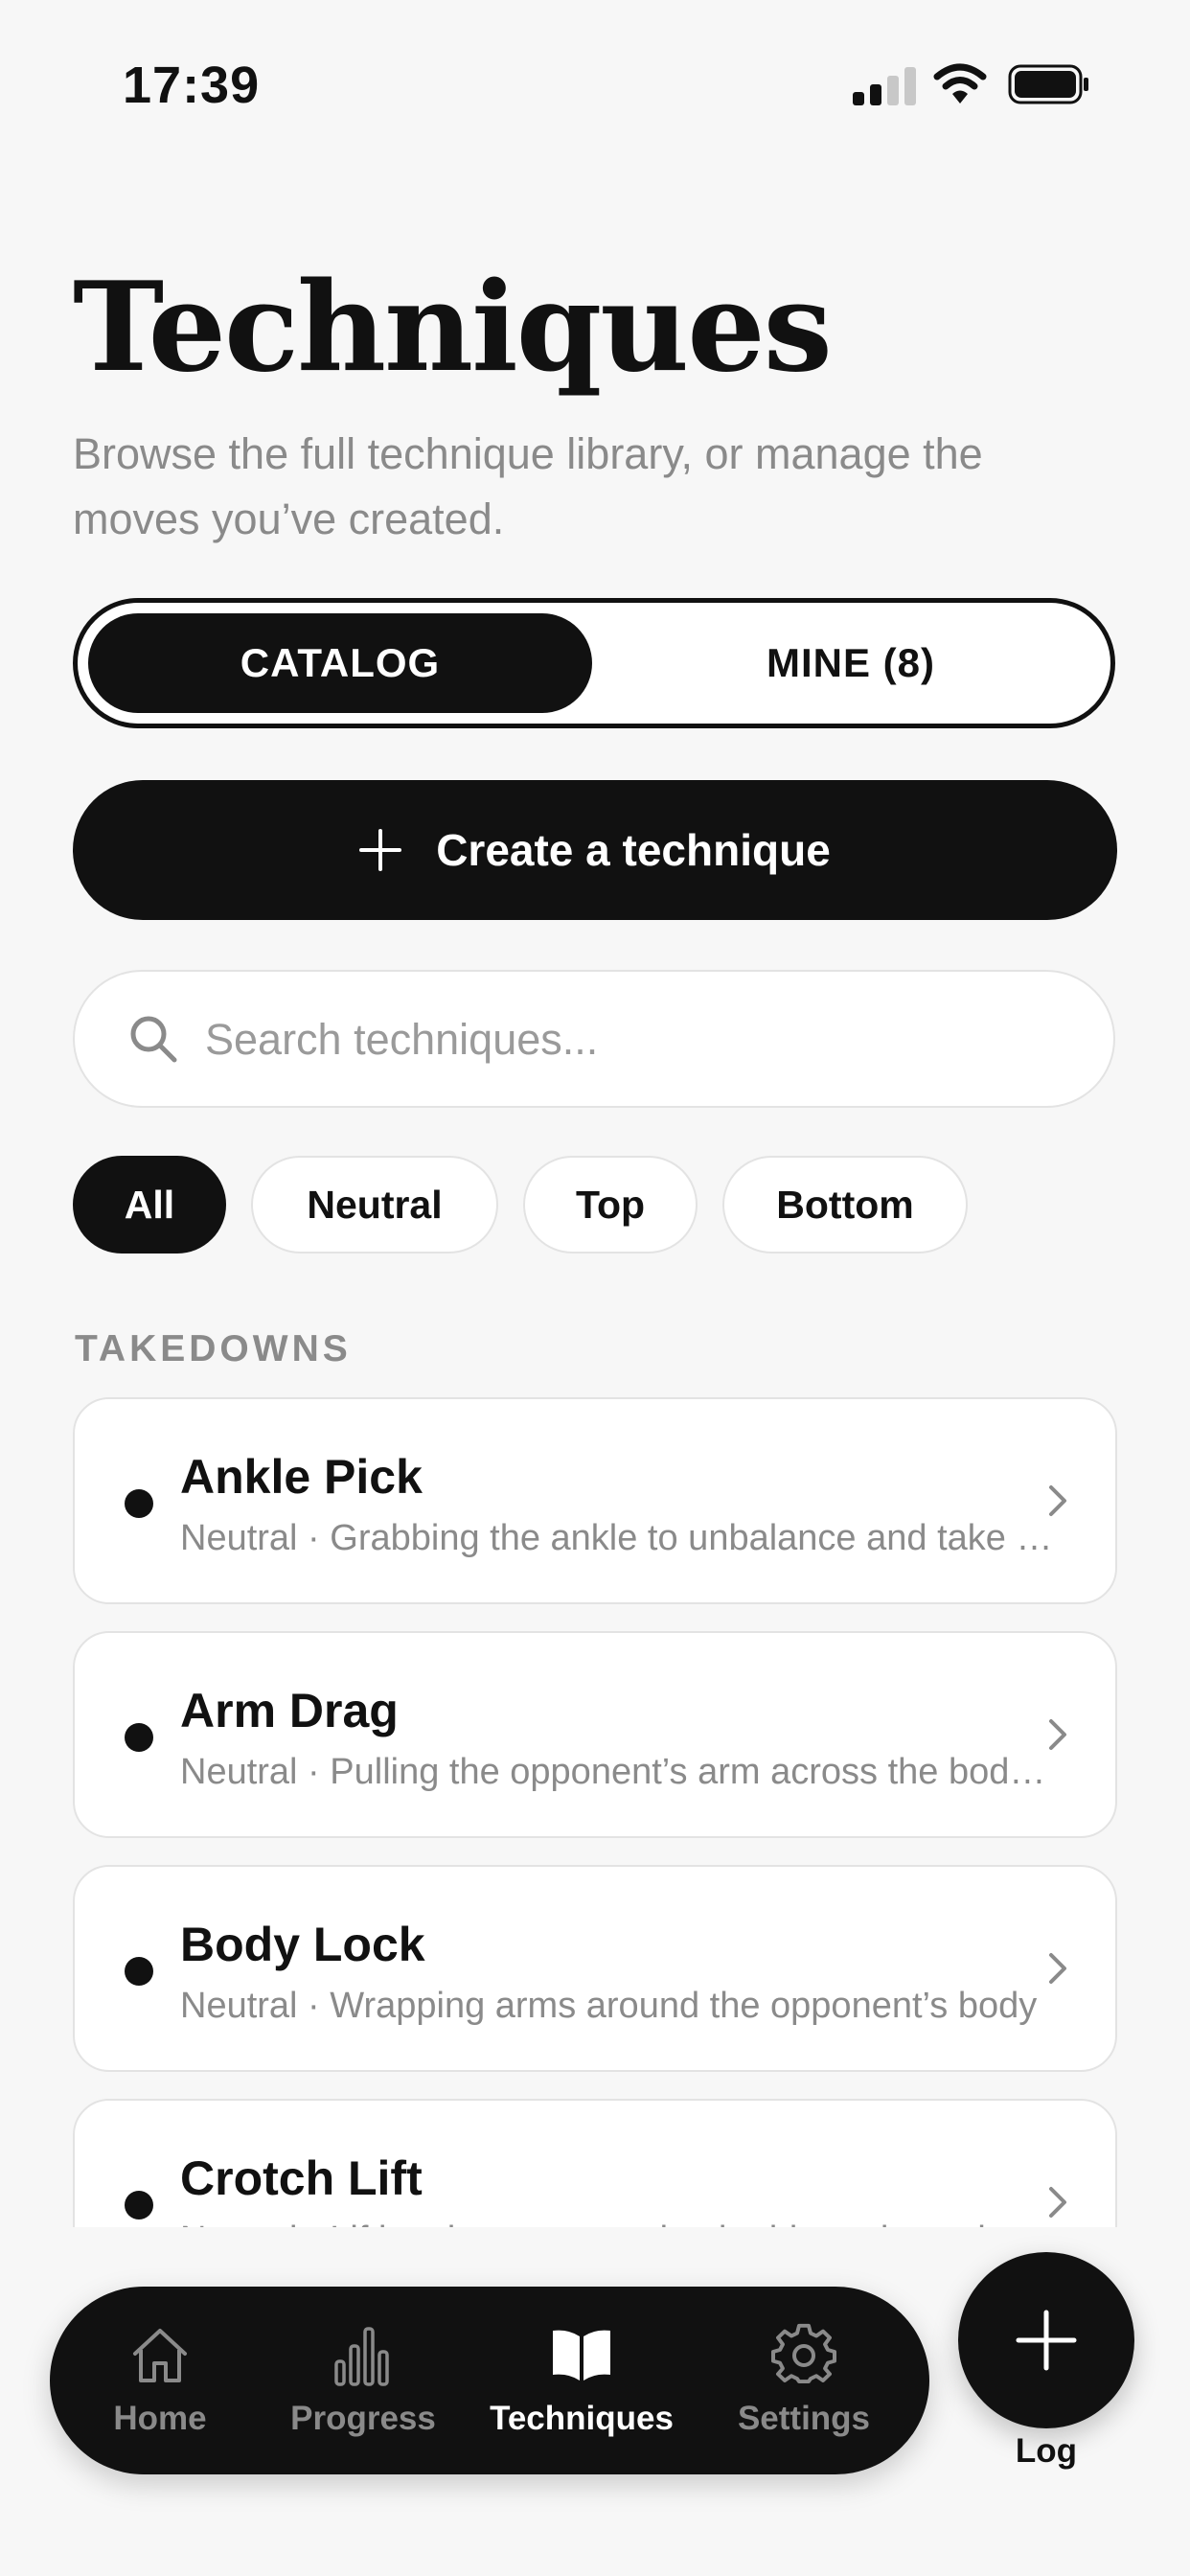 The image size is (1190, 2576). Describe the element at coordinates (374, 1205) in the screenshot. I see `filter-chip-neutral: Neutral` at that location.